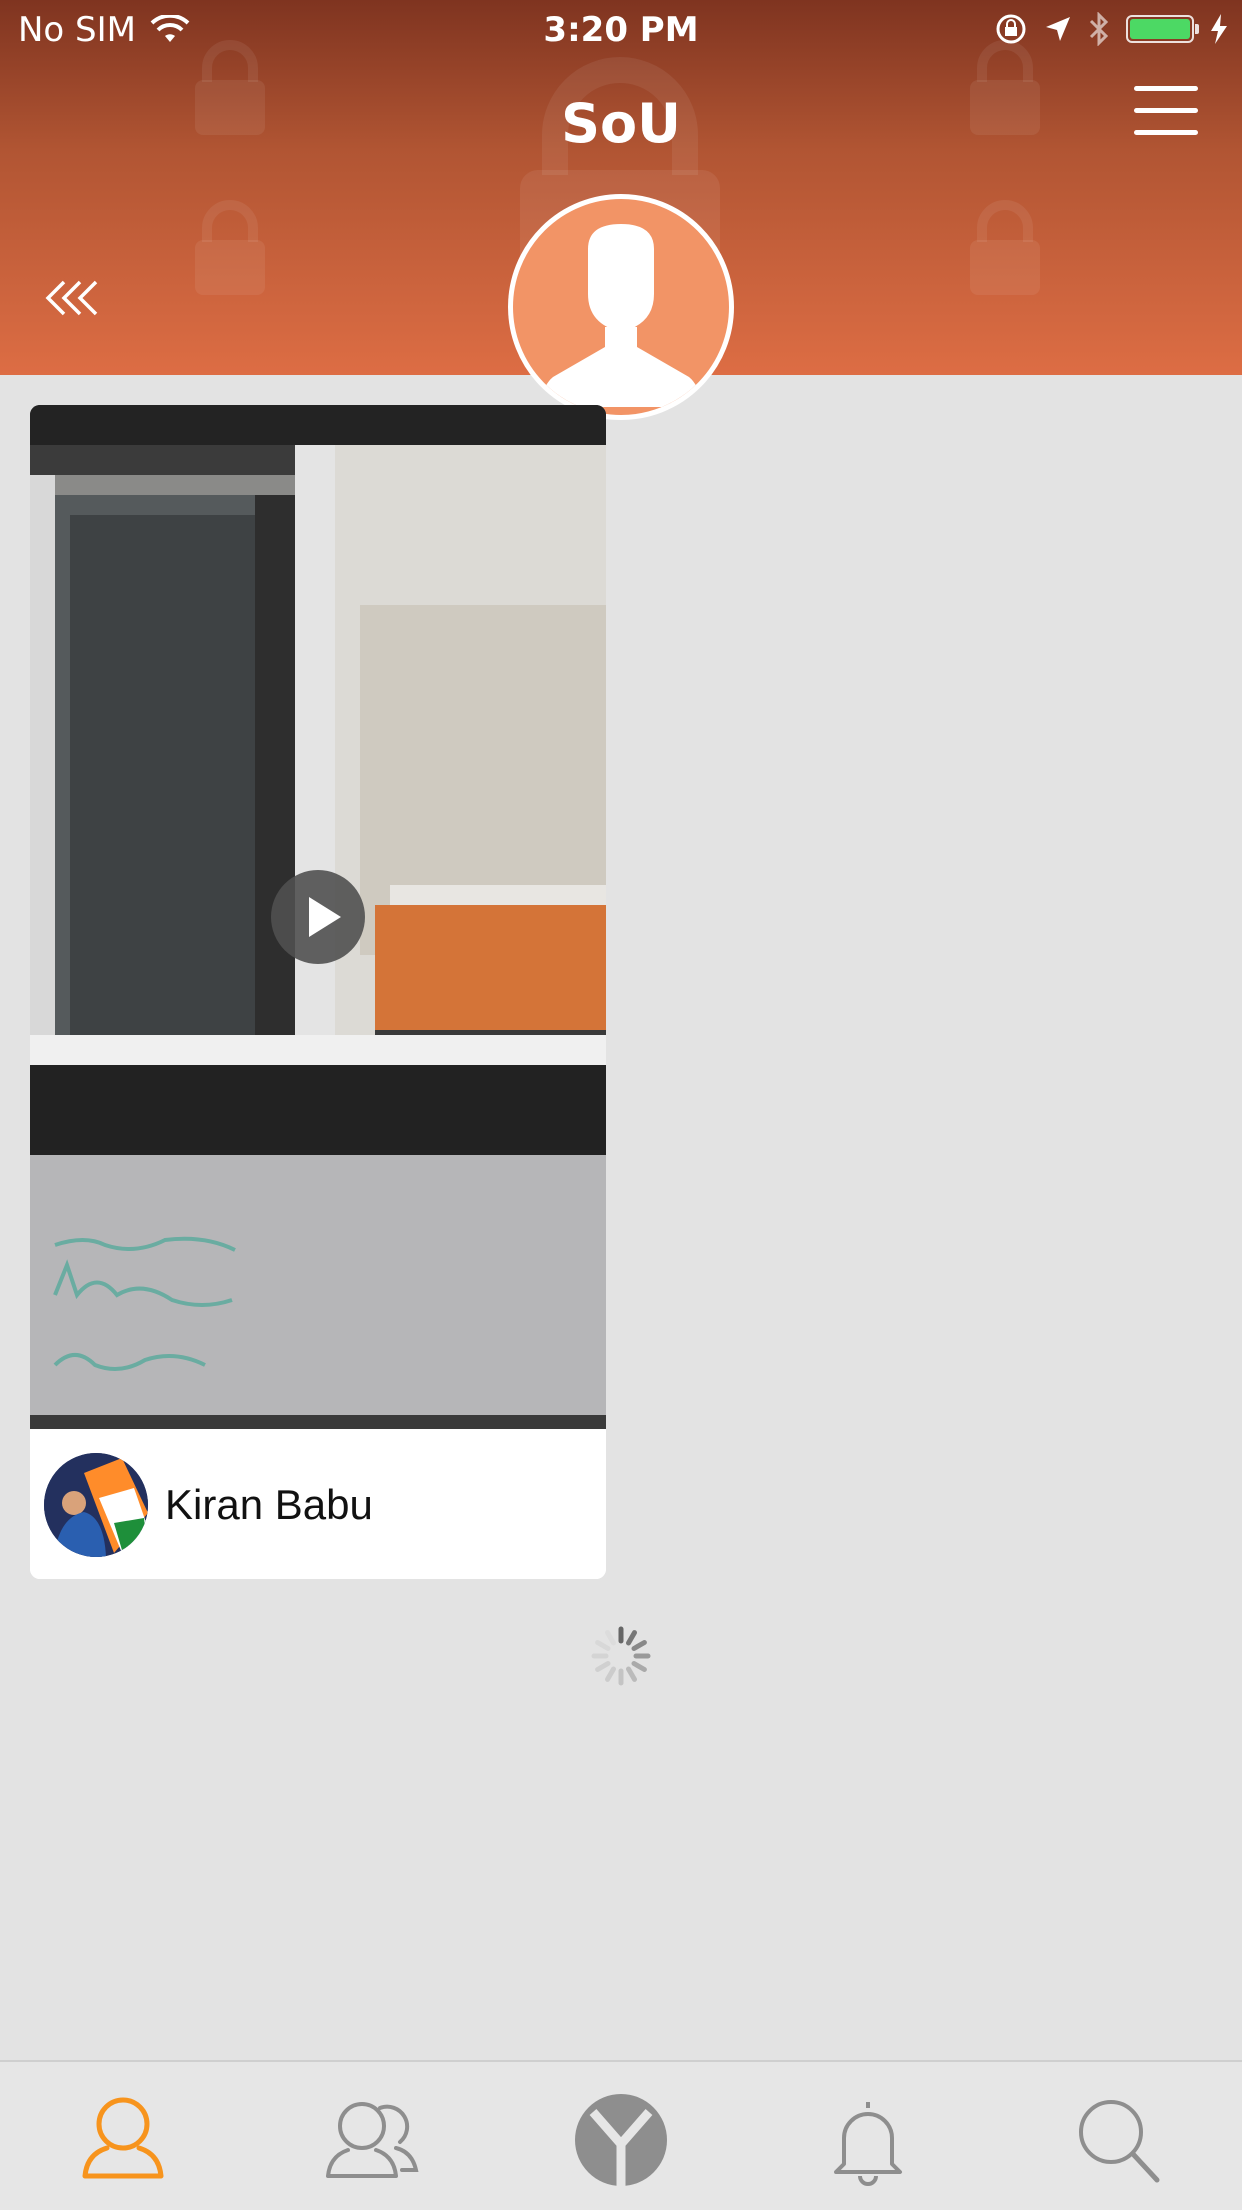 This screenshot has height=2210, width=1242. Describe the element at coordinates (372, 2140) in the screenshot. I see `friends-icon` at that location.